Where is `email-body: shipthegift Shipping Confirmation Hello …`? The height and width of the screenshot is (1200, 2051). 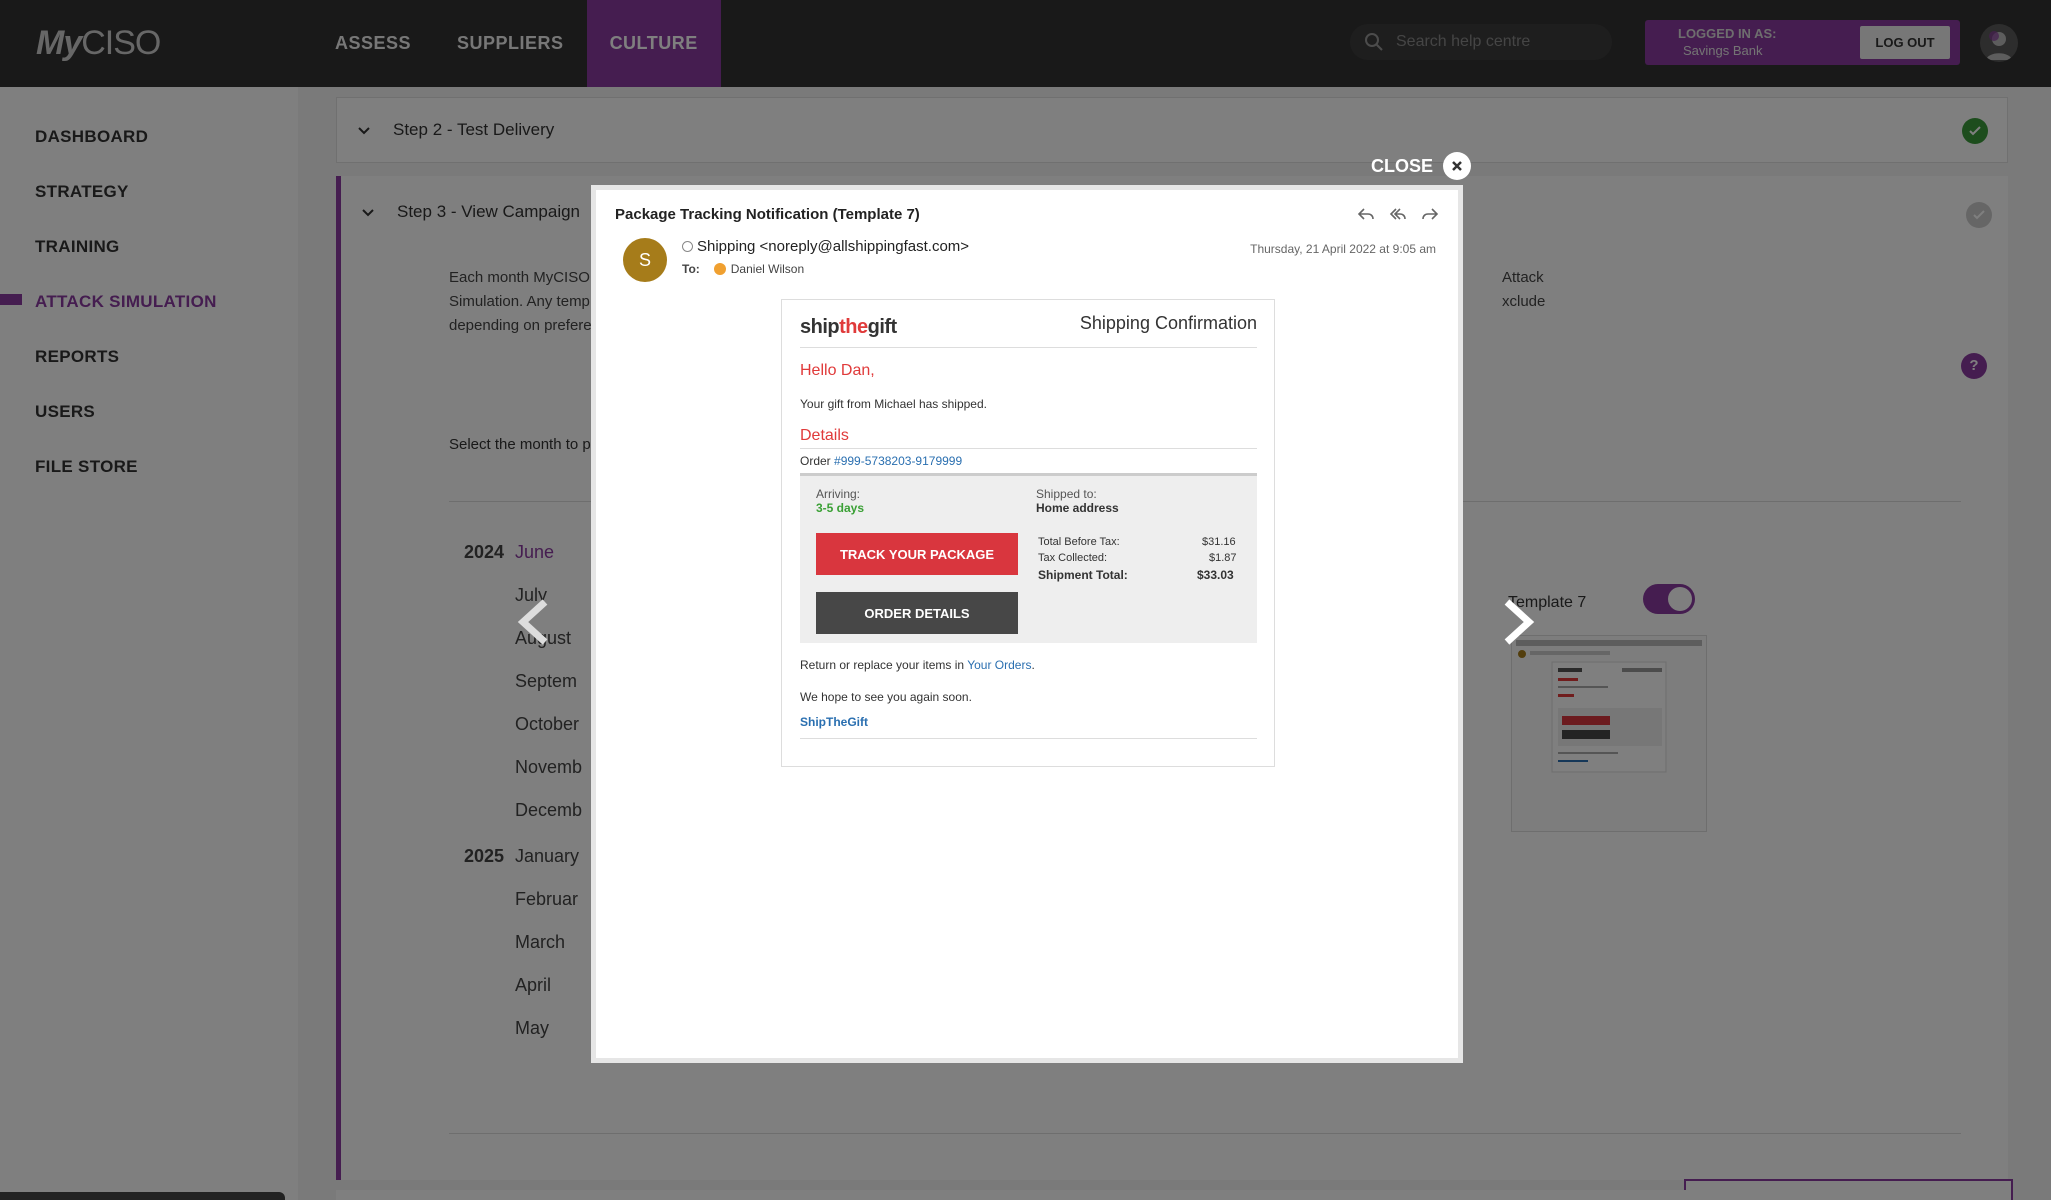
email-body: shipthegift Shipping Confirmation Hello … is located at coordinates (1028, 533).